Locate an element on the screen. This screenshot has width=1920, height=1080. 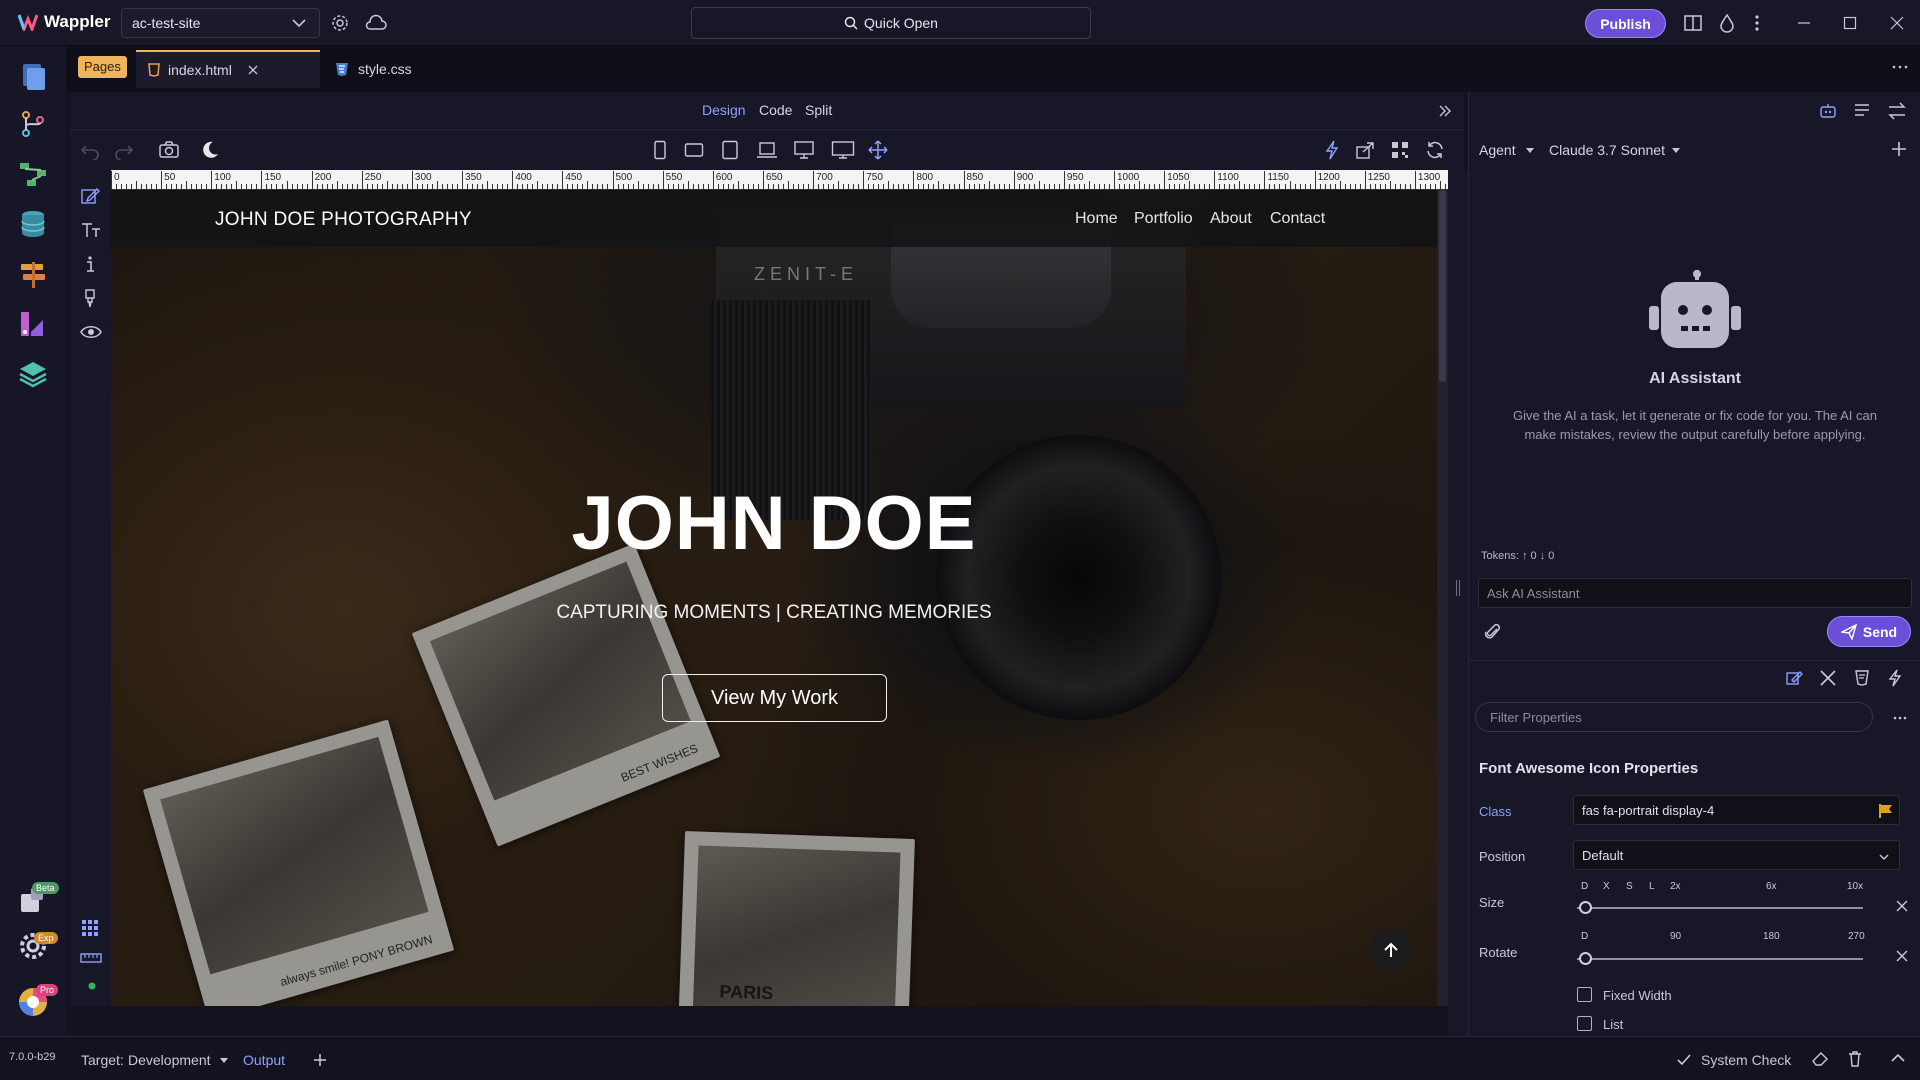
class-label: Class is located at coordinates (1495, 811).